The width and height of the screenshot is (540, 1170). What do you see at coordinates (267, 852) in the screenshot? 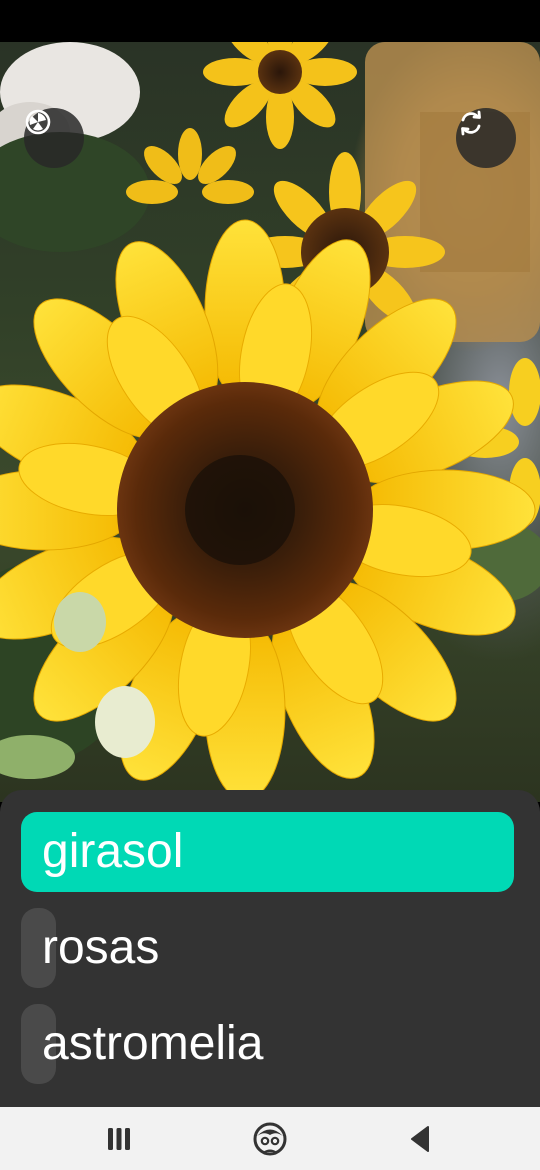
I see `result-row-girasol: girasol` at bounding box center [267, 852].